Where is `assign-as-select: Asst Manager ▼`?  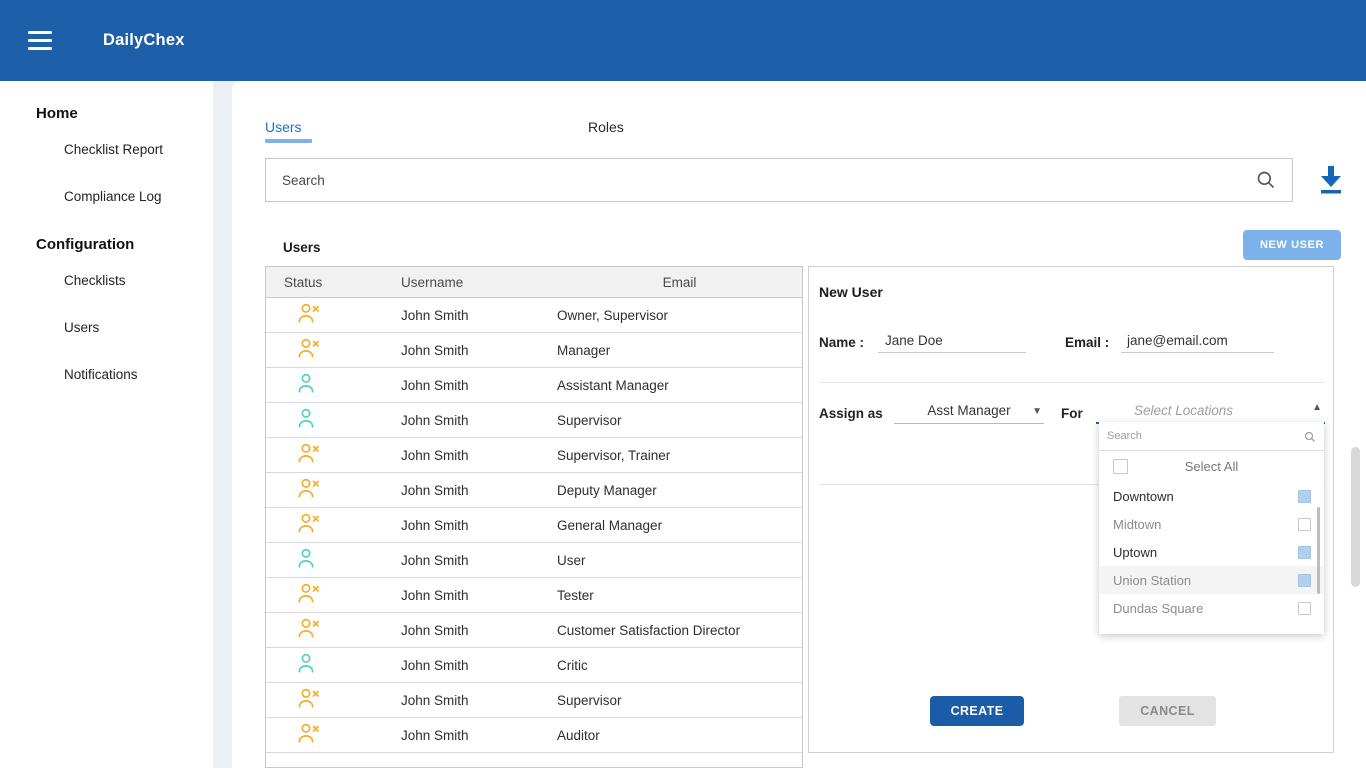
assign-as-select: Asst Manager ▼ is located at coordinates (969, 412).